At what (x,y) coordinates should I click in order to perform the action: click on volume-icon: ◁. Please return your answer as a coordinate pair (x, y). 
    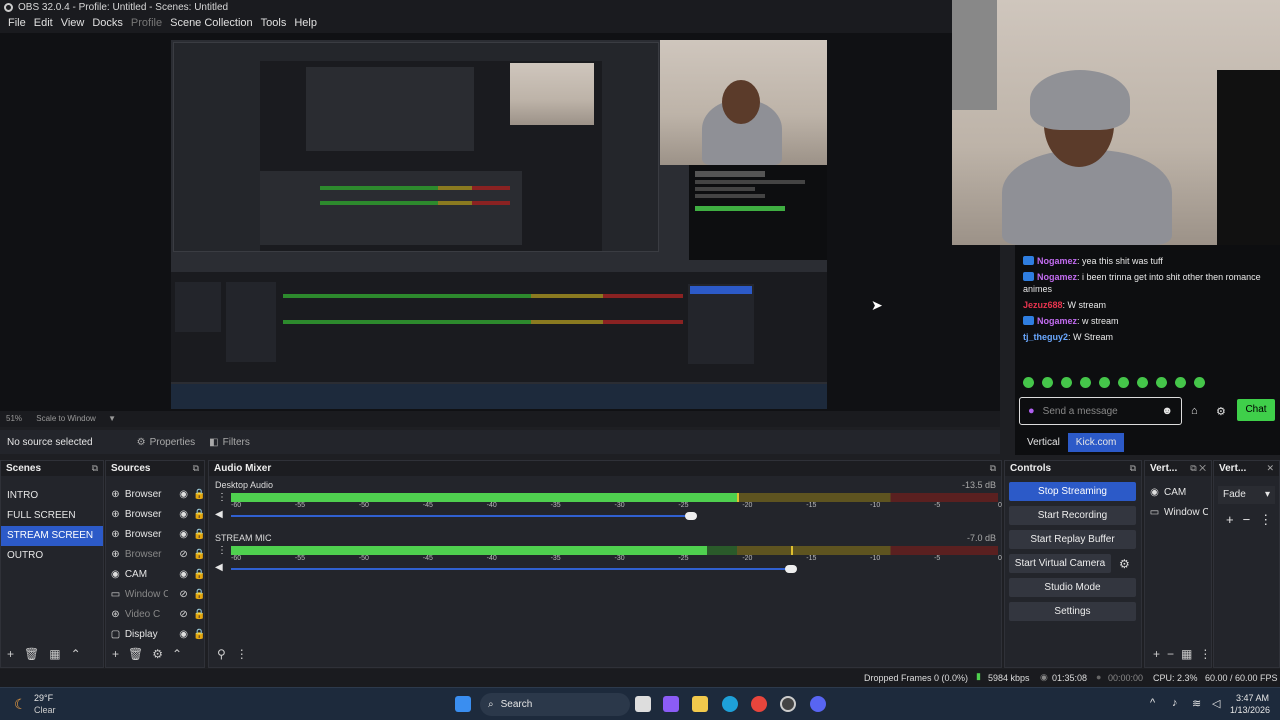
    Looking at the image, I should click on (1216, 703).